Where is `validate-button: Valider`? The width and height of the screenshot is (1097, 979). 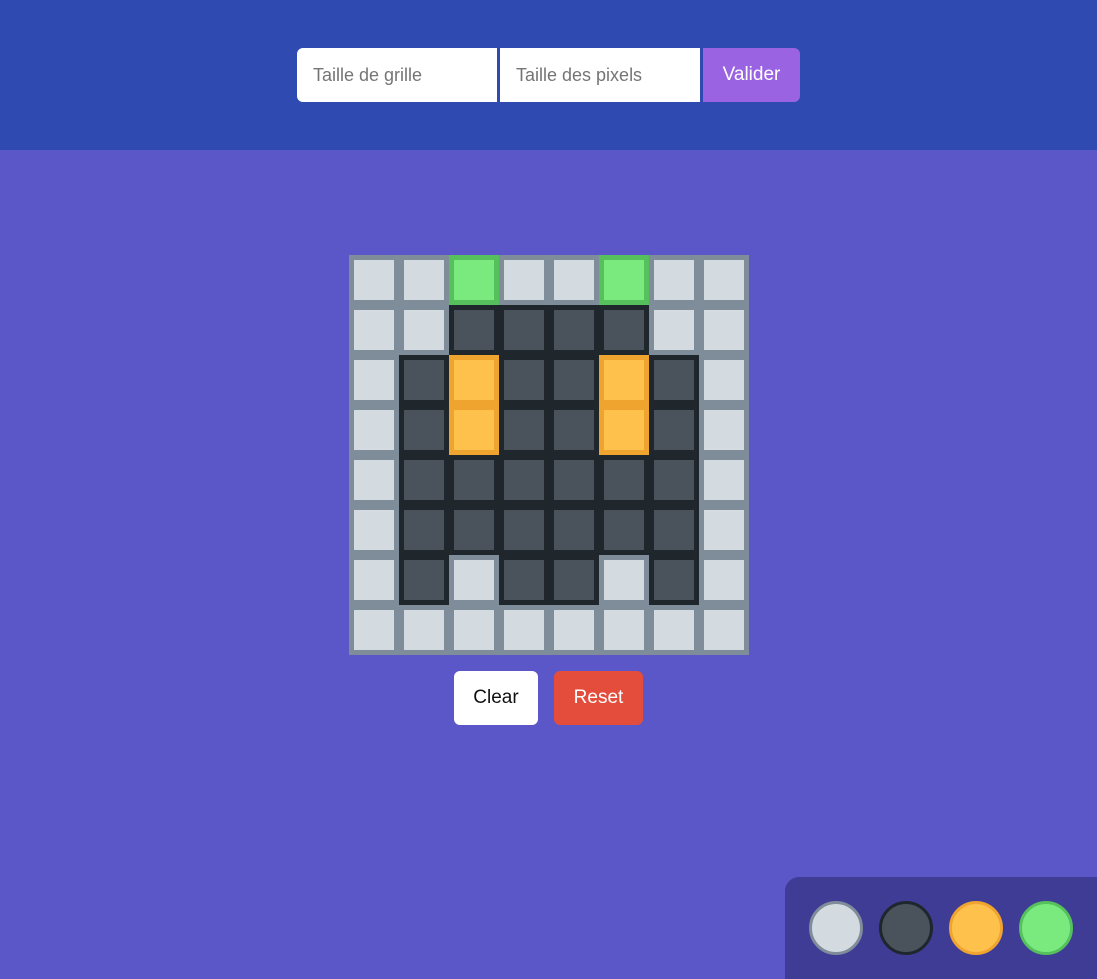 validate-button: Valider is located at coordinates (751, 75).